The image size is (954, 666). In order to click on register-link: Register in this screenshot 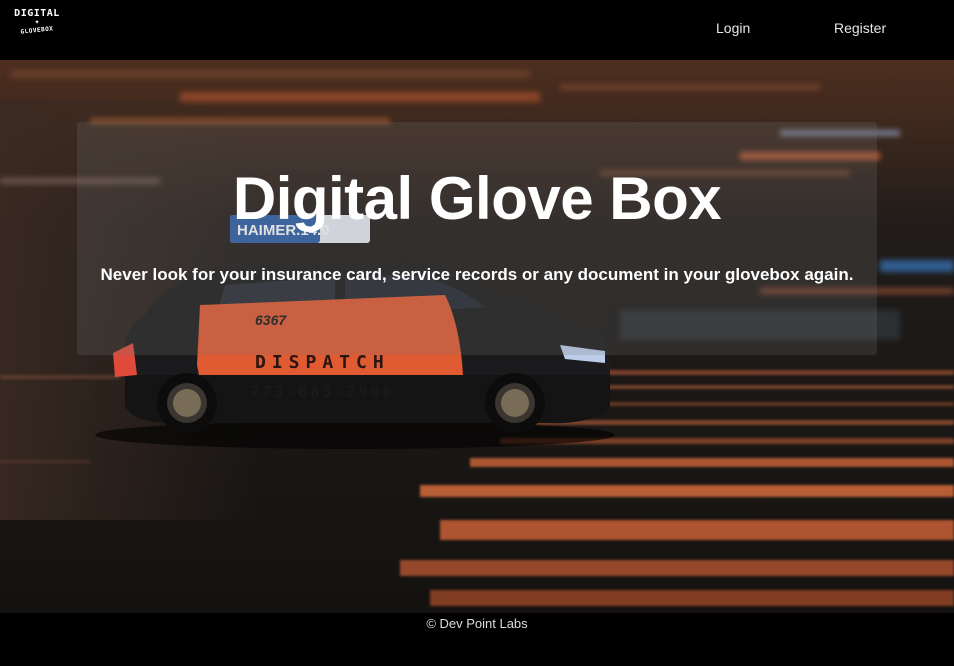, I will do `click(860, 28)`.